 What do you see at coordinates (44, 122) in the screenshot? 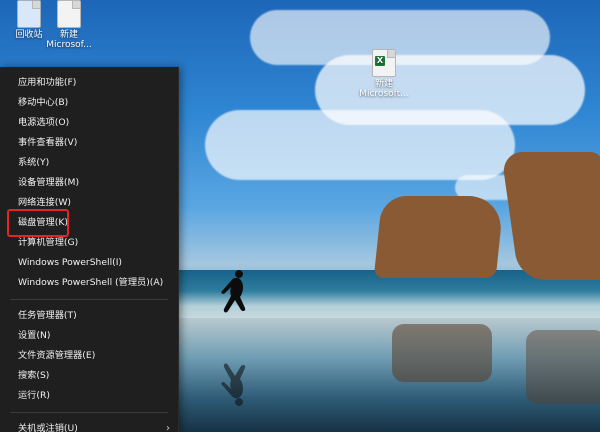
I see `menu-item-label: 电源选项(O)` at bounding box center [44, 122].